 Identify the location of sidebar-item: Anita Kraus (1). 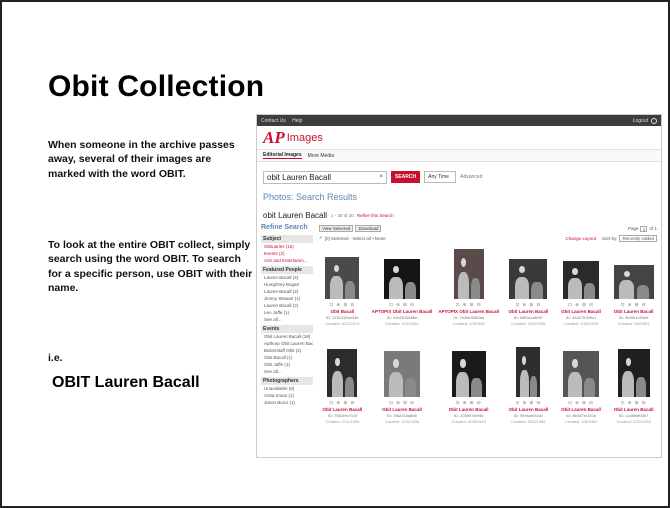
(287, 395).